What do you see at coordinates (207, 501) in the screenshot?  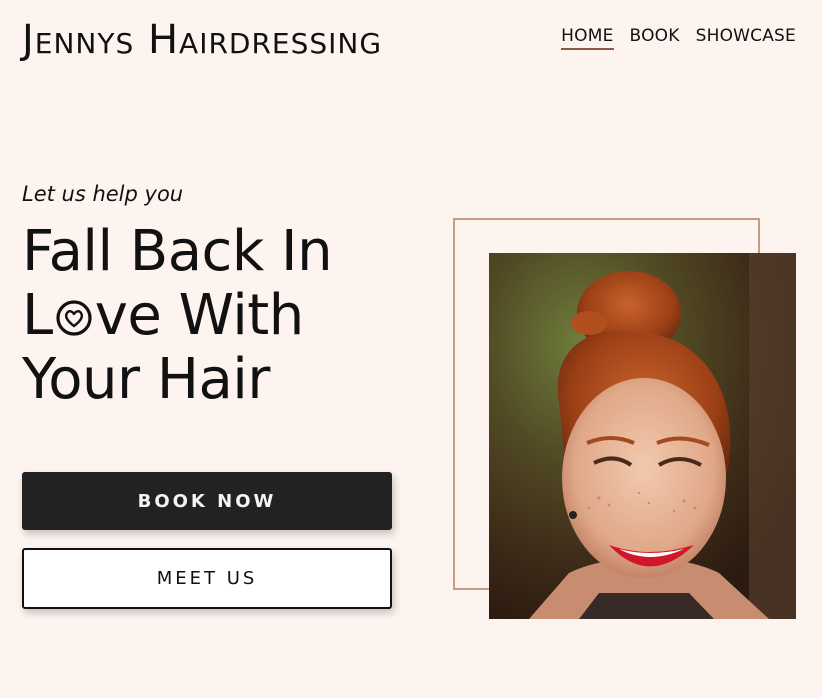 I see `book-now-button: BOOK NOW` at bounding box center [207, 501].